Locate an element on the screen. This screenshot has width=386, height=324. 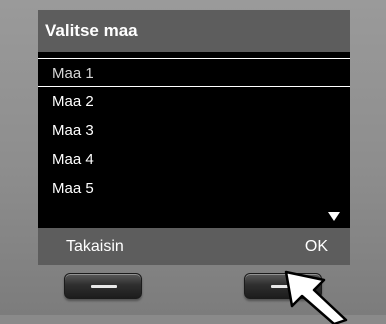
dash-icon is located at coordinates (104, 286).